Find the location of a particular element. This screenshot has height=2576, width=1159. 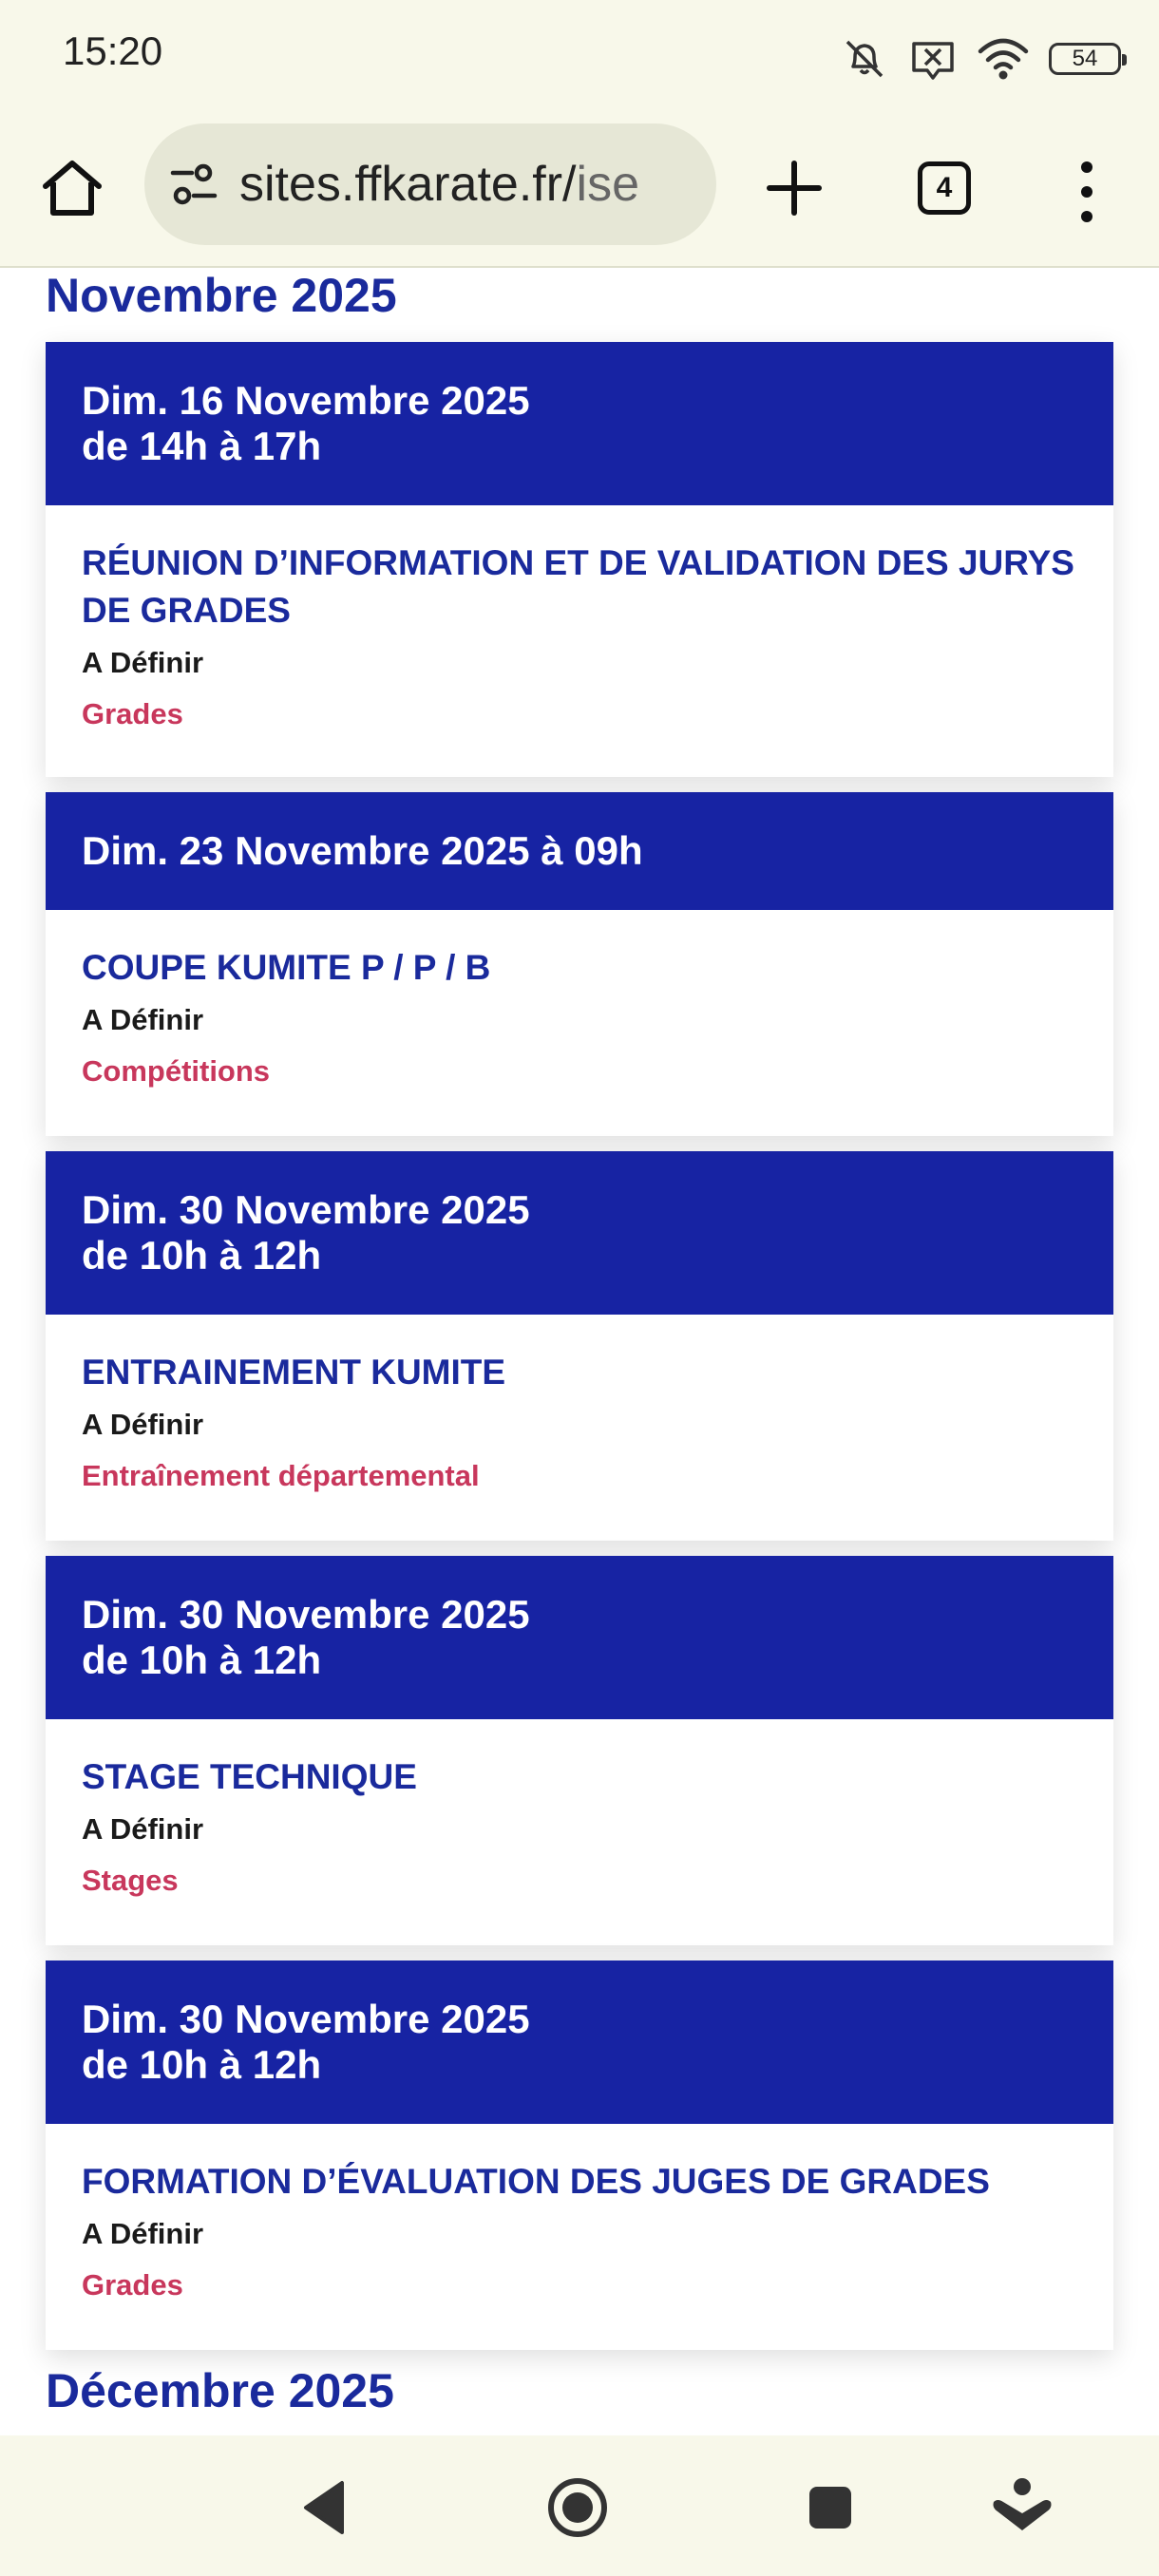

status-icons: 54 is located at coordinates (983, 58).